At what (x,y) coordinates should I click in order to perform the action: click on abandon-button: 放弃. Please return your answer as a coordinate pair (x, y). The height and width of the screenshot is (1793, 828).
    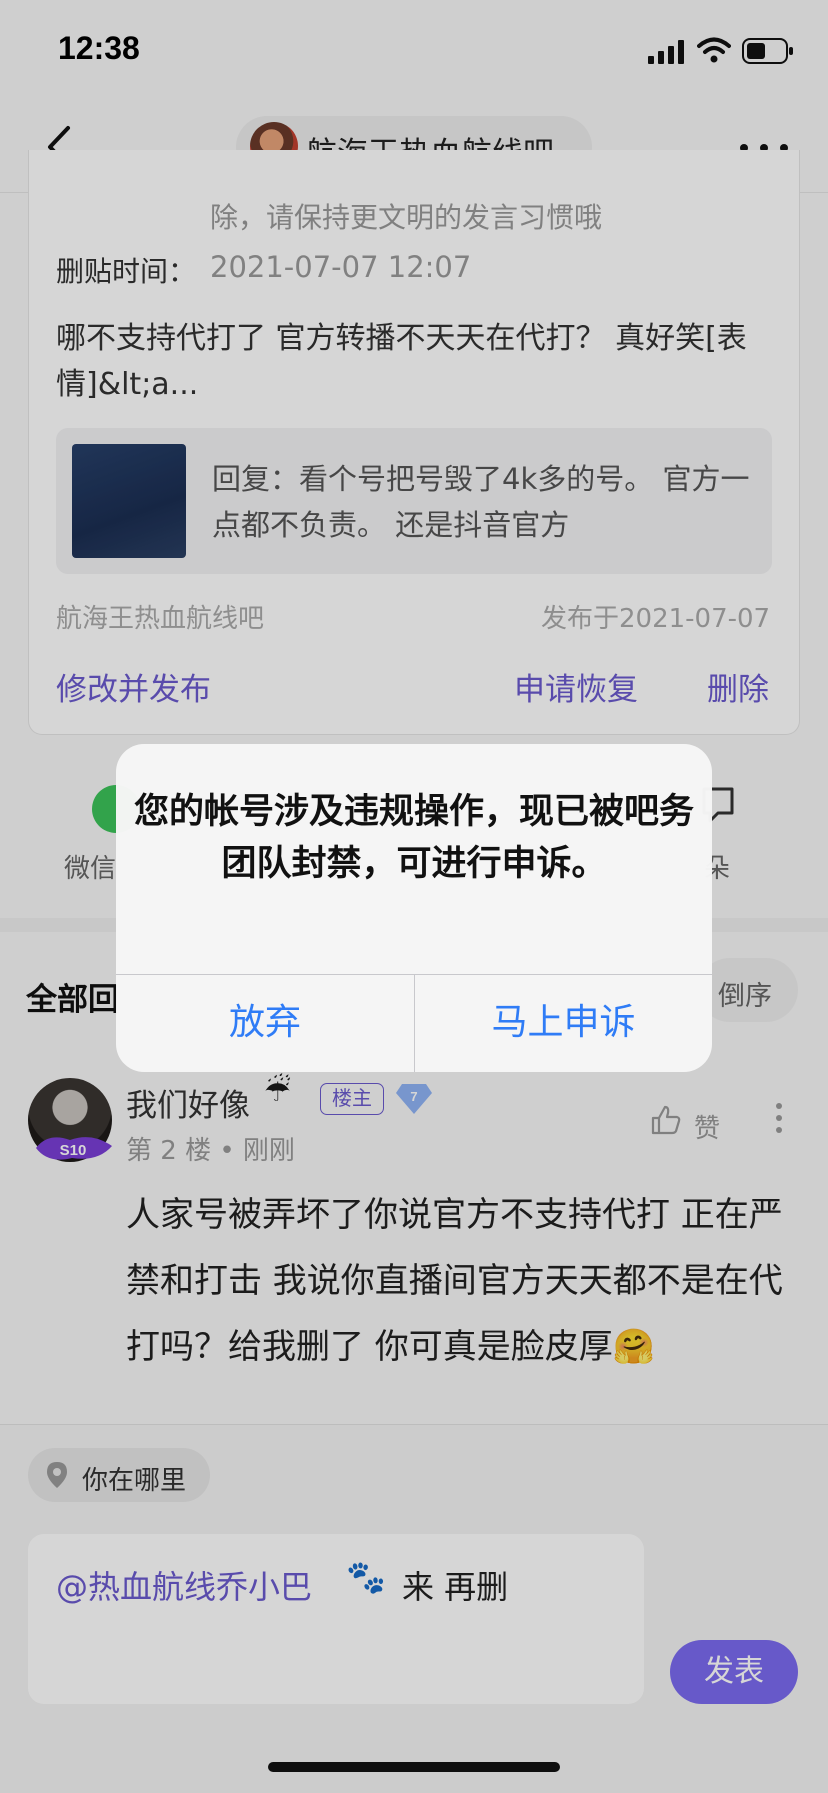
    Looking at the image, I should click on (265, 1023).